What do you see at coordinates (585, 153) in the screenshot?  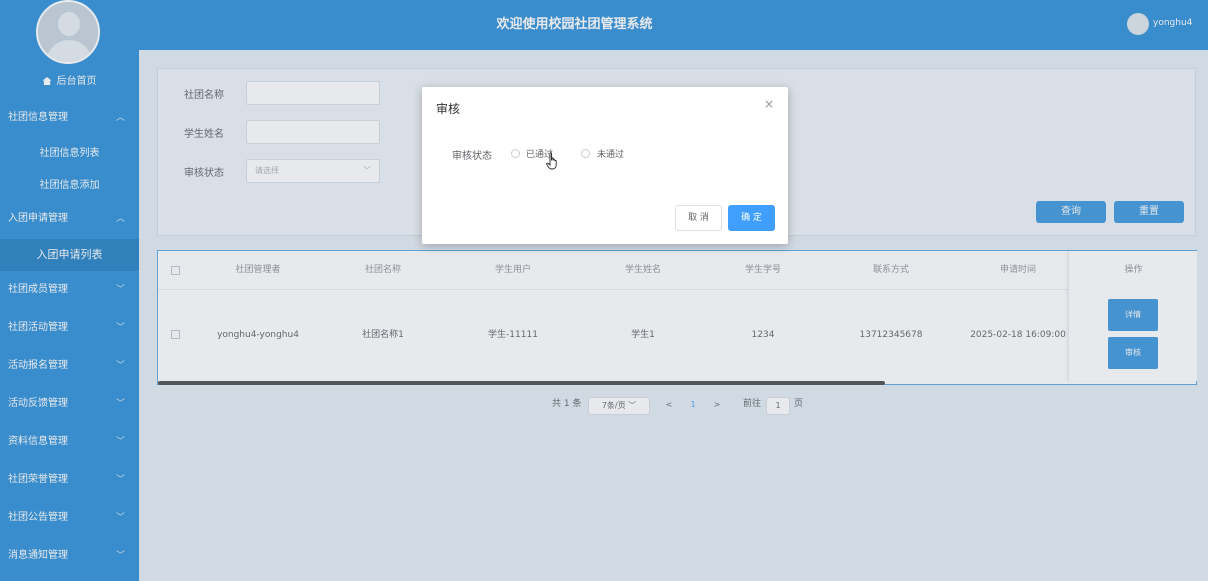 I see `radio-rejected` at bounding box center [585, 153].